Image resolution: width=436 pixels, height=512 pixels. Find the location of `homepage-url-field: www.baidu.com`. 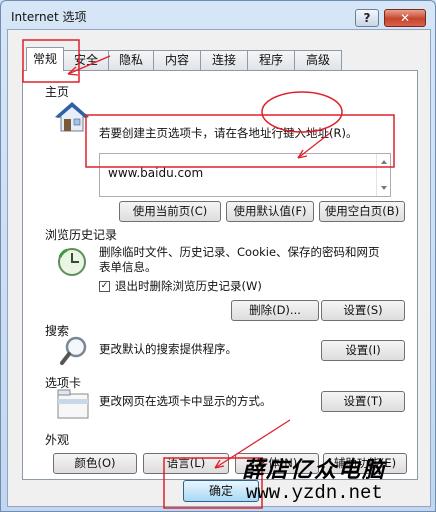

homepage-url-field: www.baidu.com is located at coordinates (245, 175).